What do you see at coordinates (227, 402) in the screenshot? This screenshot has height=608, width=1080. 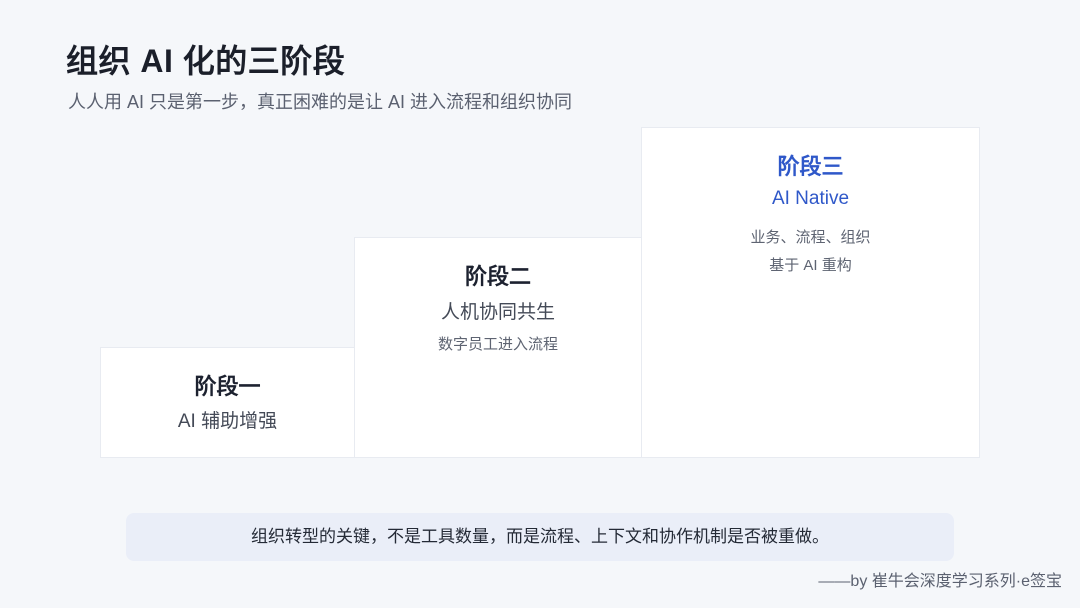 I see `stage-1-card: 阶段一 AI 辅助增强` at bounding box center [227, 402].